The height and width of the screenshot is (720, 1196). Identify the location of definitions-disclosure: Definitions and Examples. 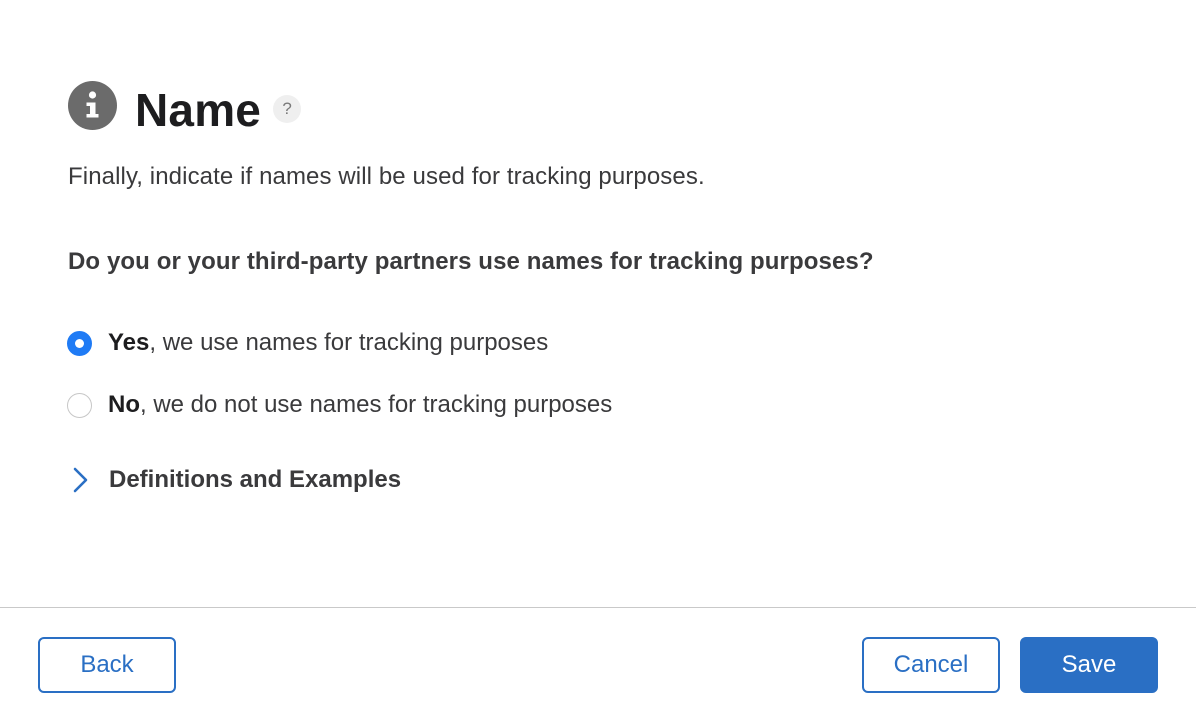
(235, 480).